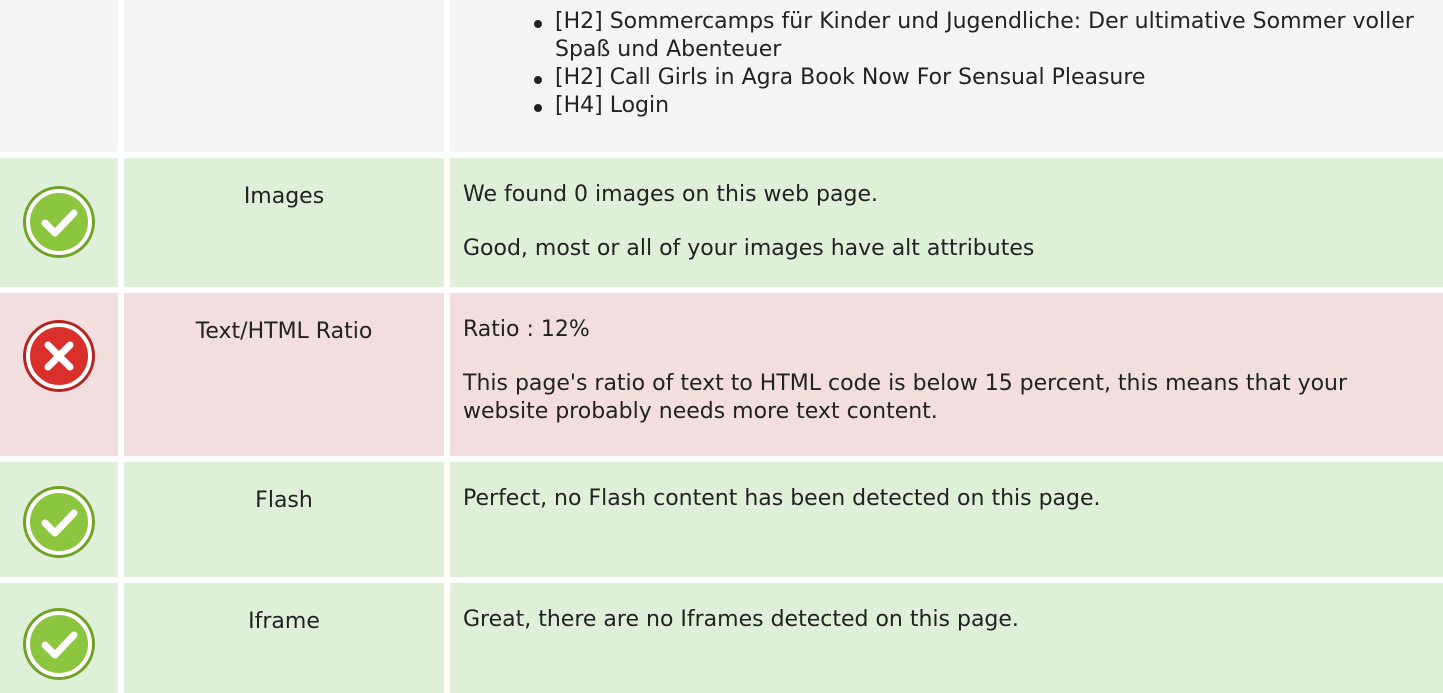 The image size is (1443, 693). Describe the element at coordinates (59, 76) in the screenshot. I see `headings-icon-cell` at that location.